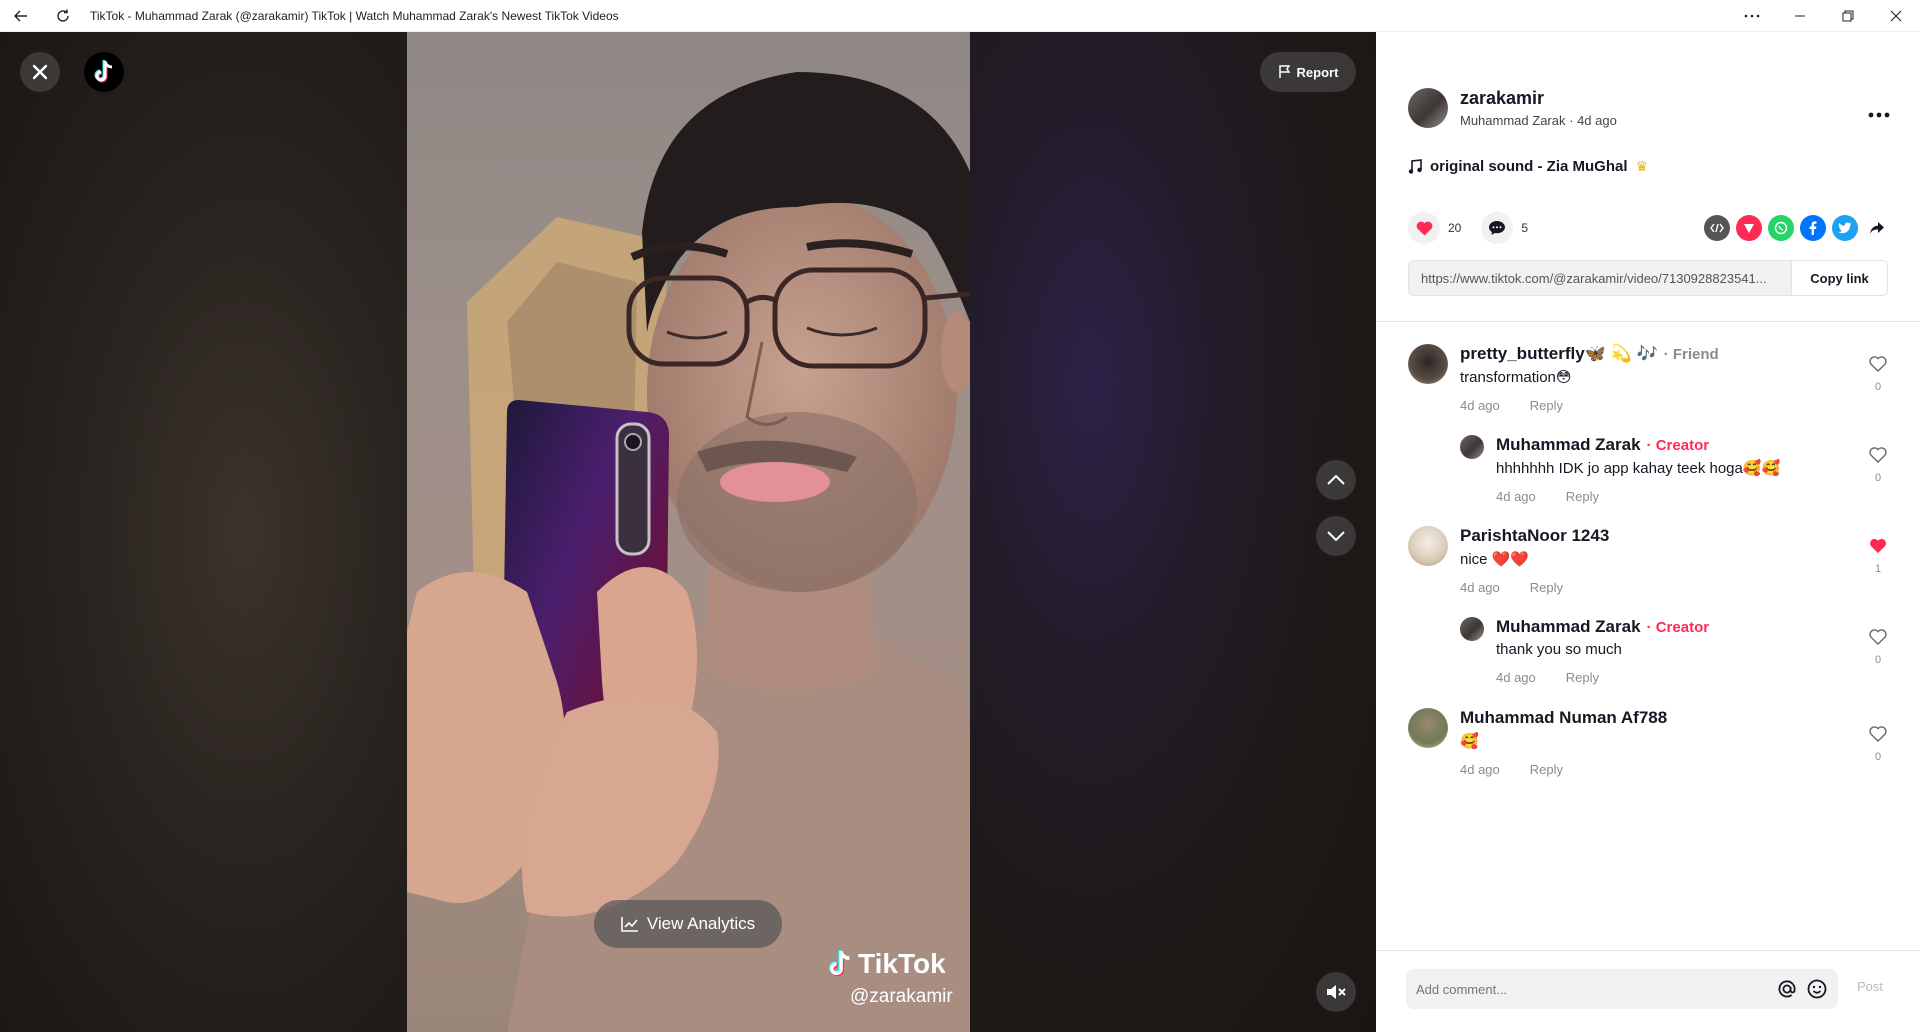  What do you see at coordinates (1848, 16) in the screenshot?
I see `restore-button` at bounding box center [1848, 16].